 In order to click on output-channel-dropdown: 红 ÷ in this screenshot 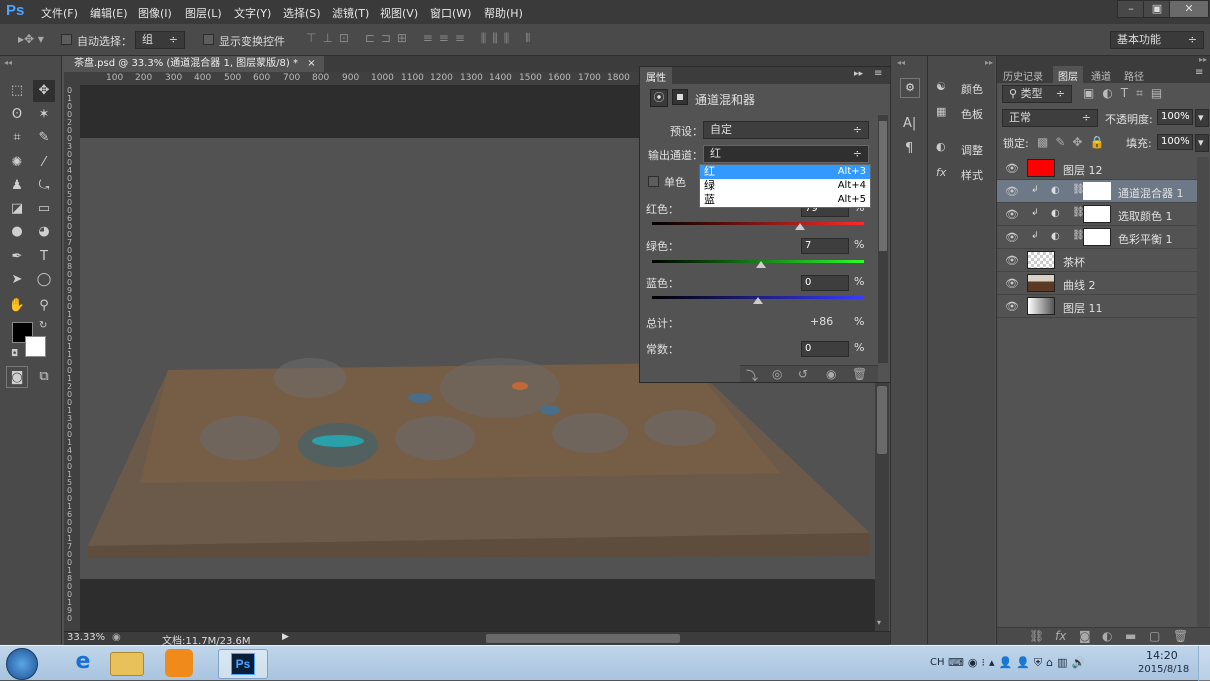, I will do `click(786, 154)`.